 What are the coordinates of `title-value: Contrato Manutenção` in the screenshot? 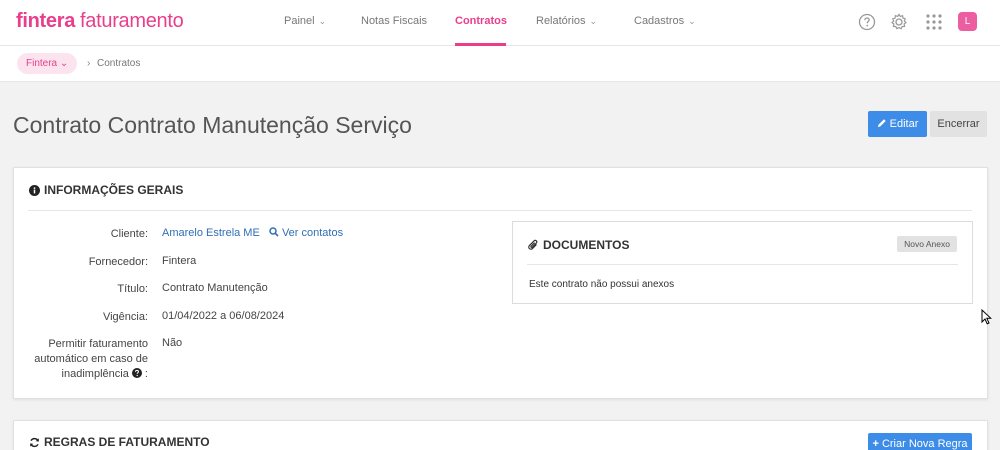 It's located at (215, 288).